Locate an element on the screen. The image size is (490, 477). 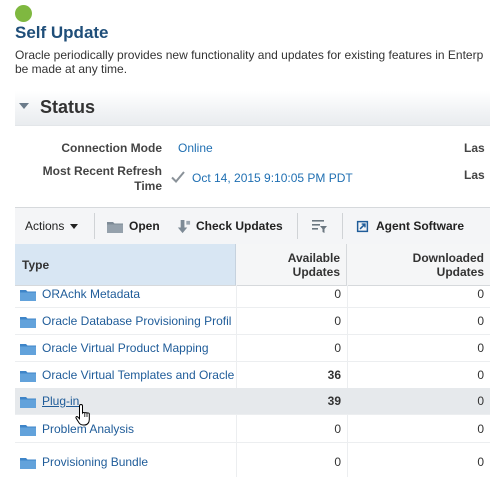
status-indicator-icon is located at coordinates (23, 13).